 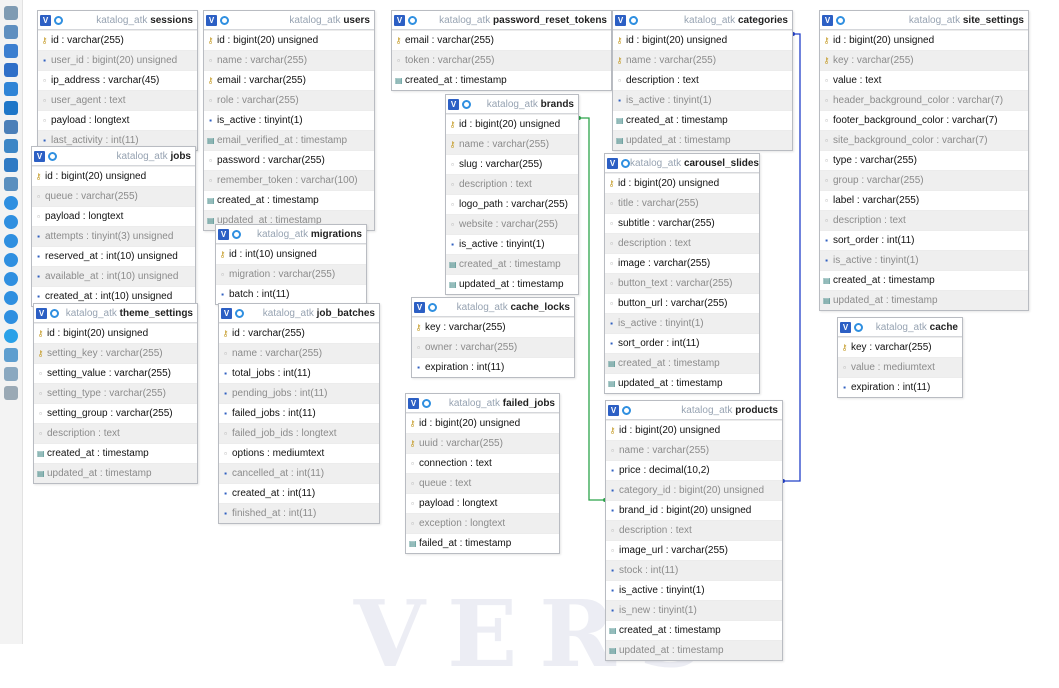 What do you see at coordinates (682, 283) in the screenshot?
I see `table-column: ▫ button_text : varchar(255)` at bounding box center [682, 283].